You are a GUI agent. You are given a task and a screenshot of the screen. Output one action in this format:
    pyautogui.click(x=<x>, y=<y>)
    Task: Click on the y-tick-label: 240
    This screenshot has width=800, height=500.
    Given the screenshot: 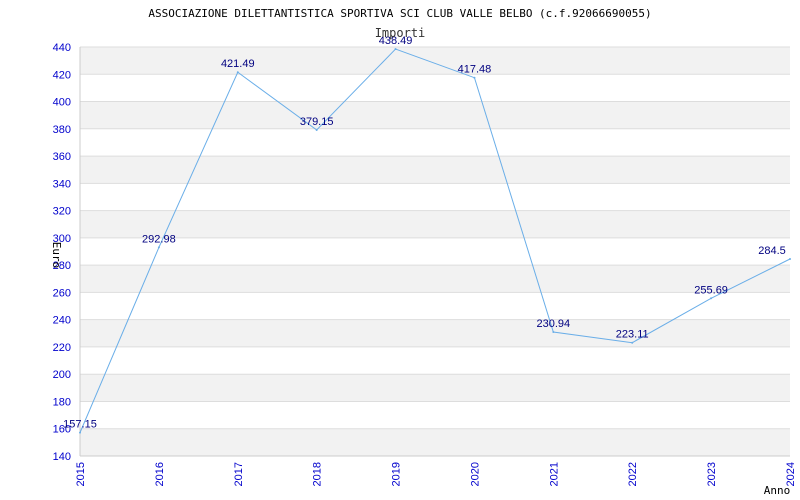 What is the action you would take?
    pyautogui.click(x=62, y=321)
    